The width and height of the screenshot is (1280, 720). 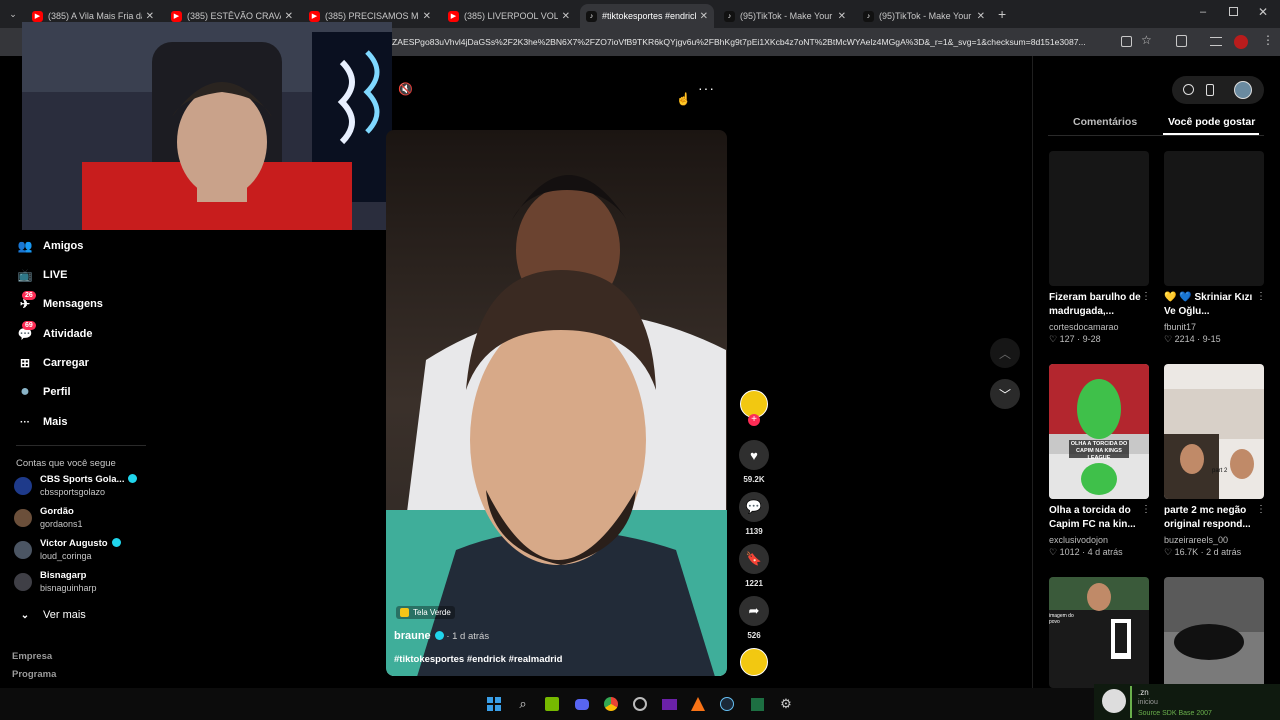 I want to click on next-video-button: ﹀, so click(x=1005, y=394).